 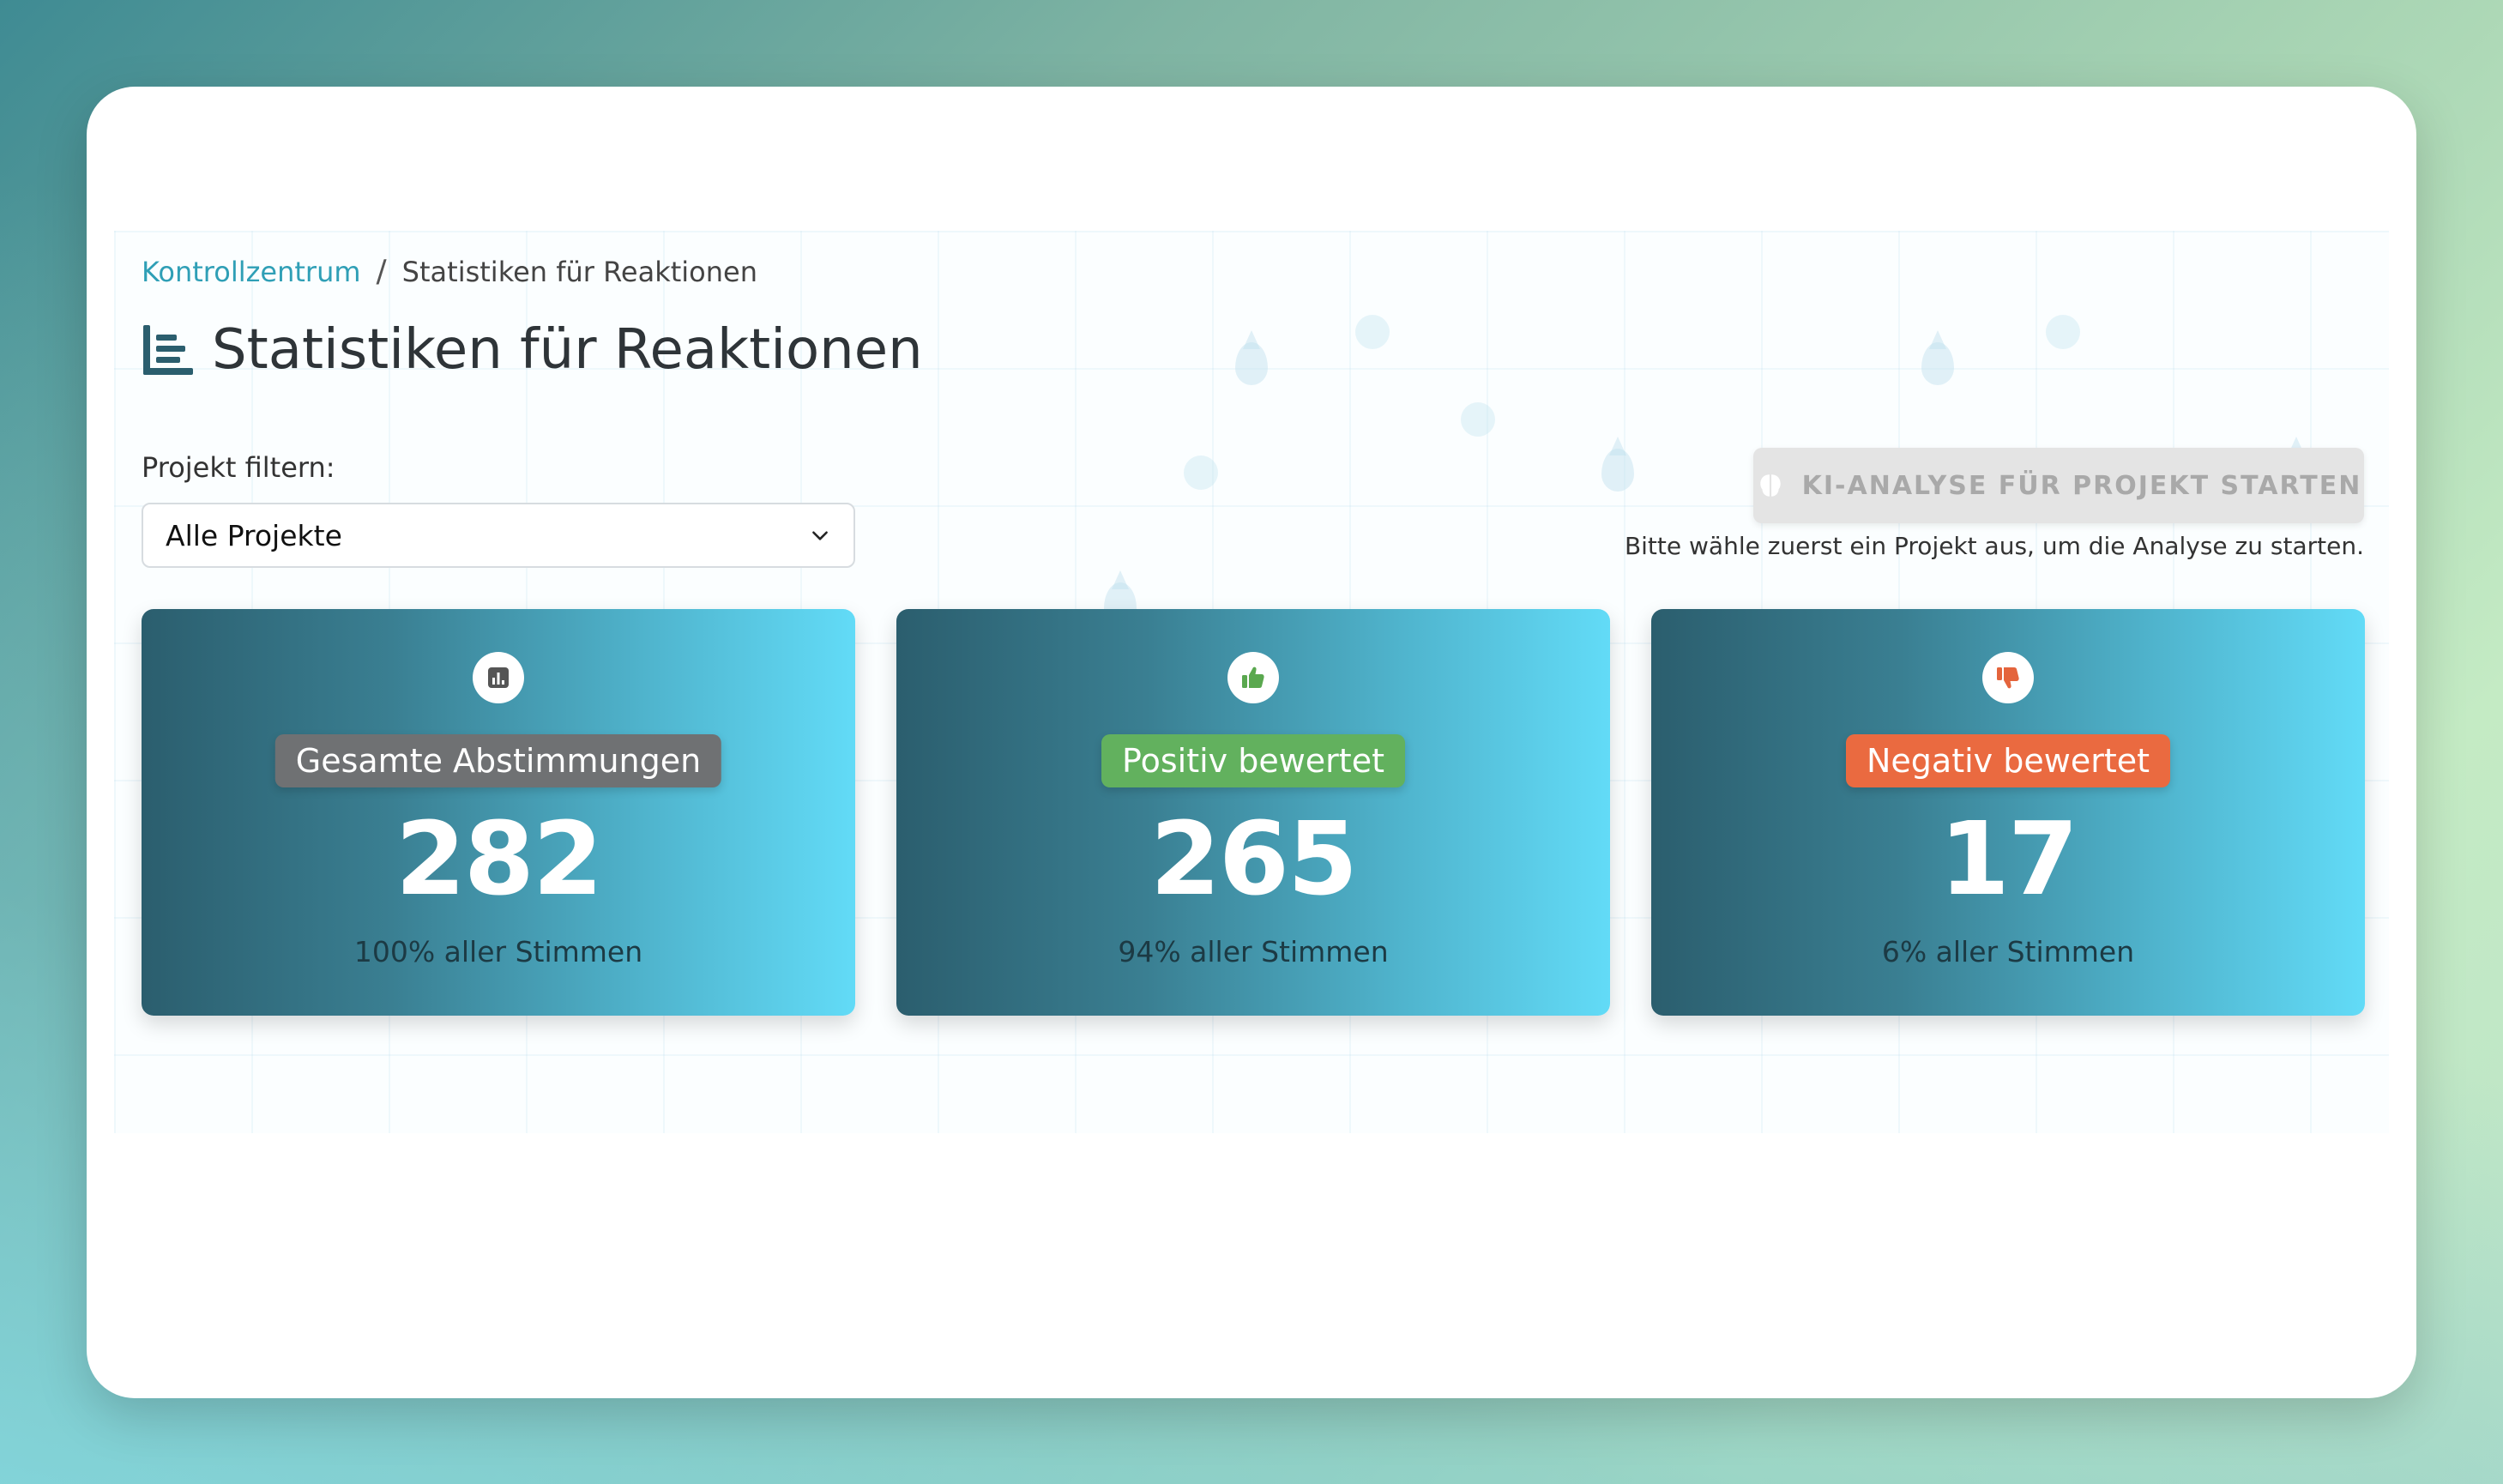 What do you see at coordinates (2008, 760) in the screenshot?
I see `stat-badge-negative: Negativ bewertet` at bounding box center [2008, 760].